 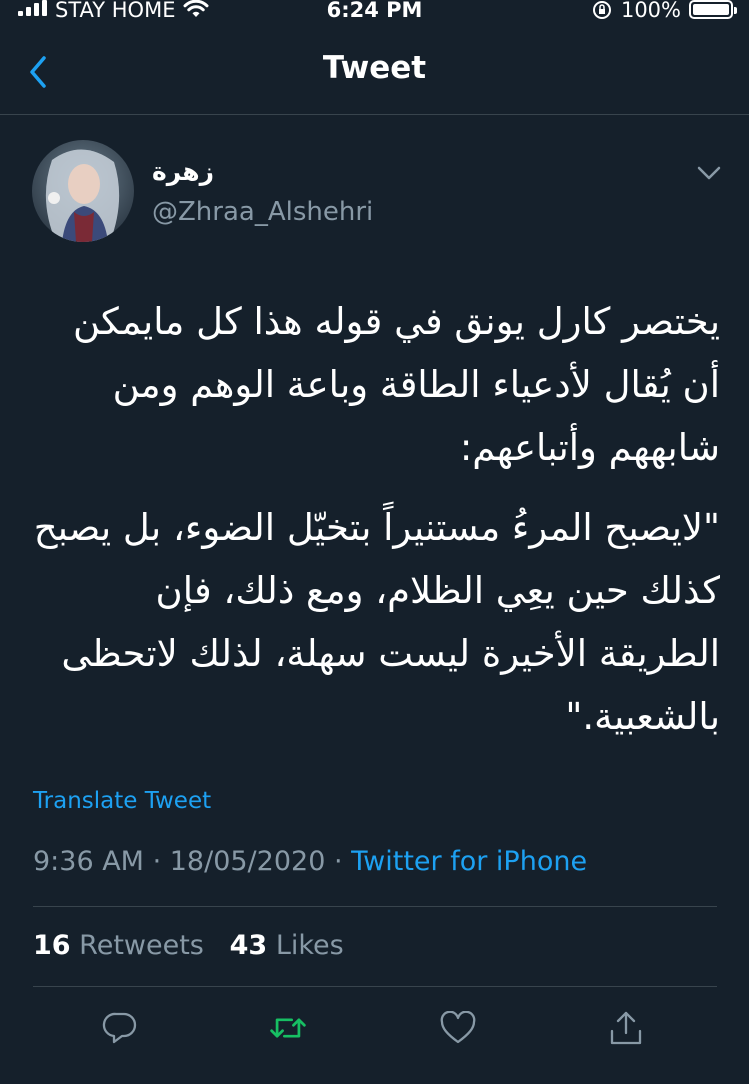 What do you see at coordinates (709, 173) in the screenshot?
I see `chevron-down-icon` at bounding box center [709, 173].